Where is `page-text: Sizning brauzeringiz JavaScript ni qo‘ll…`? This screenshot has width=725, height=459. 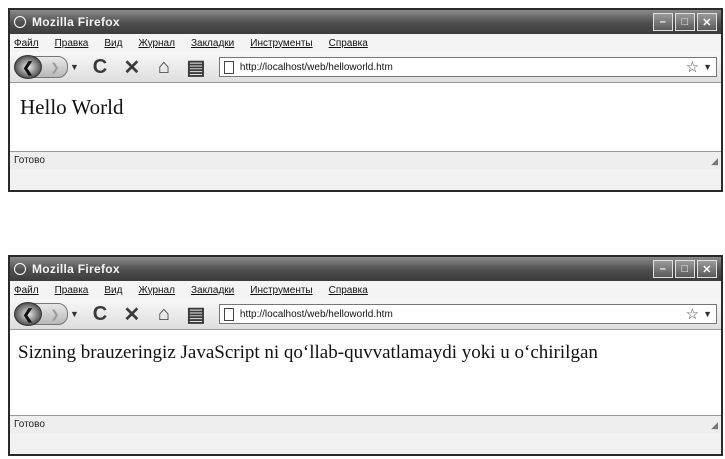
page-text: Sizning brauzeringiz JavaScript ni qo‘ll… is located at coordinates (308, 352).